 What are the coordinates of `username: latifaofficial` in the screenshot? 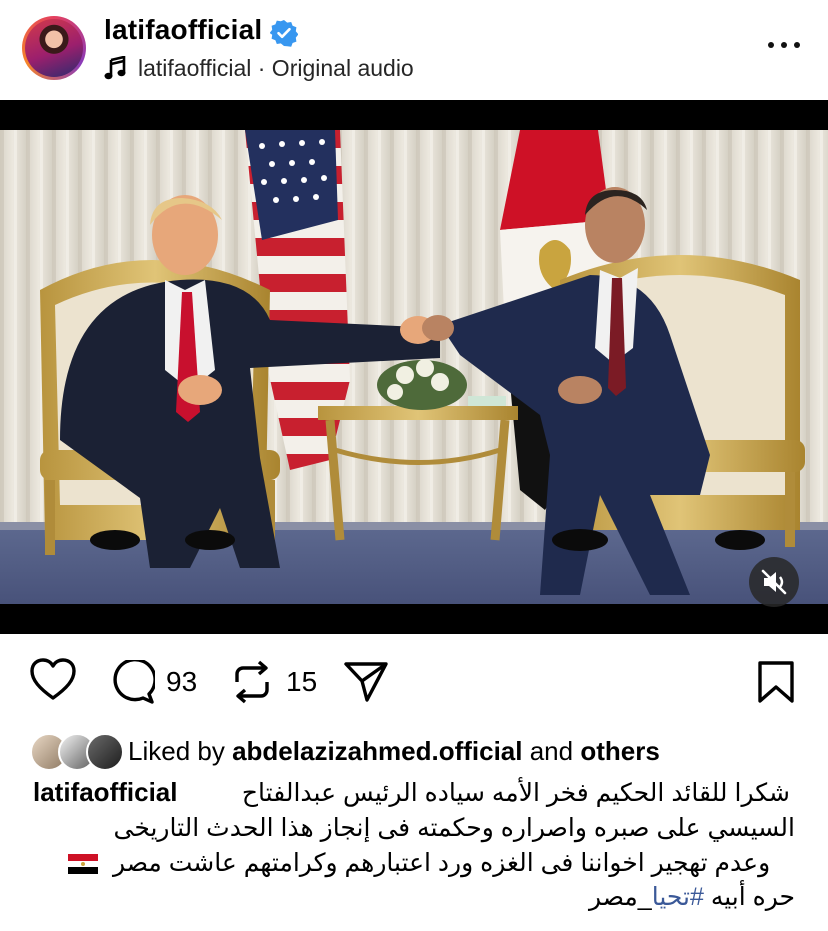 It's located at (183, 30).